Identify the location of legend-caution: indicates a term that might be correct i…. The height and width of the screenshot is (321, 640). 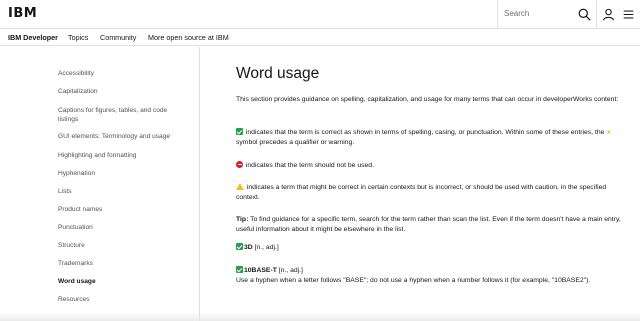
(432, 193).